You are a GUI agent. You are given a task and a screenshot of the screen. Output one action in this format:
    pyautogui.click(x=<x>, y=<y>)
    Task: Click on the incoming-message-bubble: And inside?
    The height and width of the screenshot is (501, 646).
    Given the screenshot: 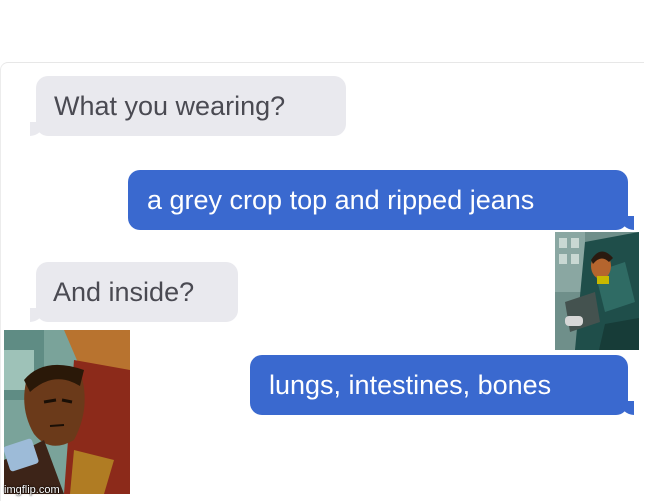 What is the action you would take?
    pyautogui.click(x=134, y=292)
    